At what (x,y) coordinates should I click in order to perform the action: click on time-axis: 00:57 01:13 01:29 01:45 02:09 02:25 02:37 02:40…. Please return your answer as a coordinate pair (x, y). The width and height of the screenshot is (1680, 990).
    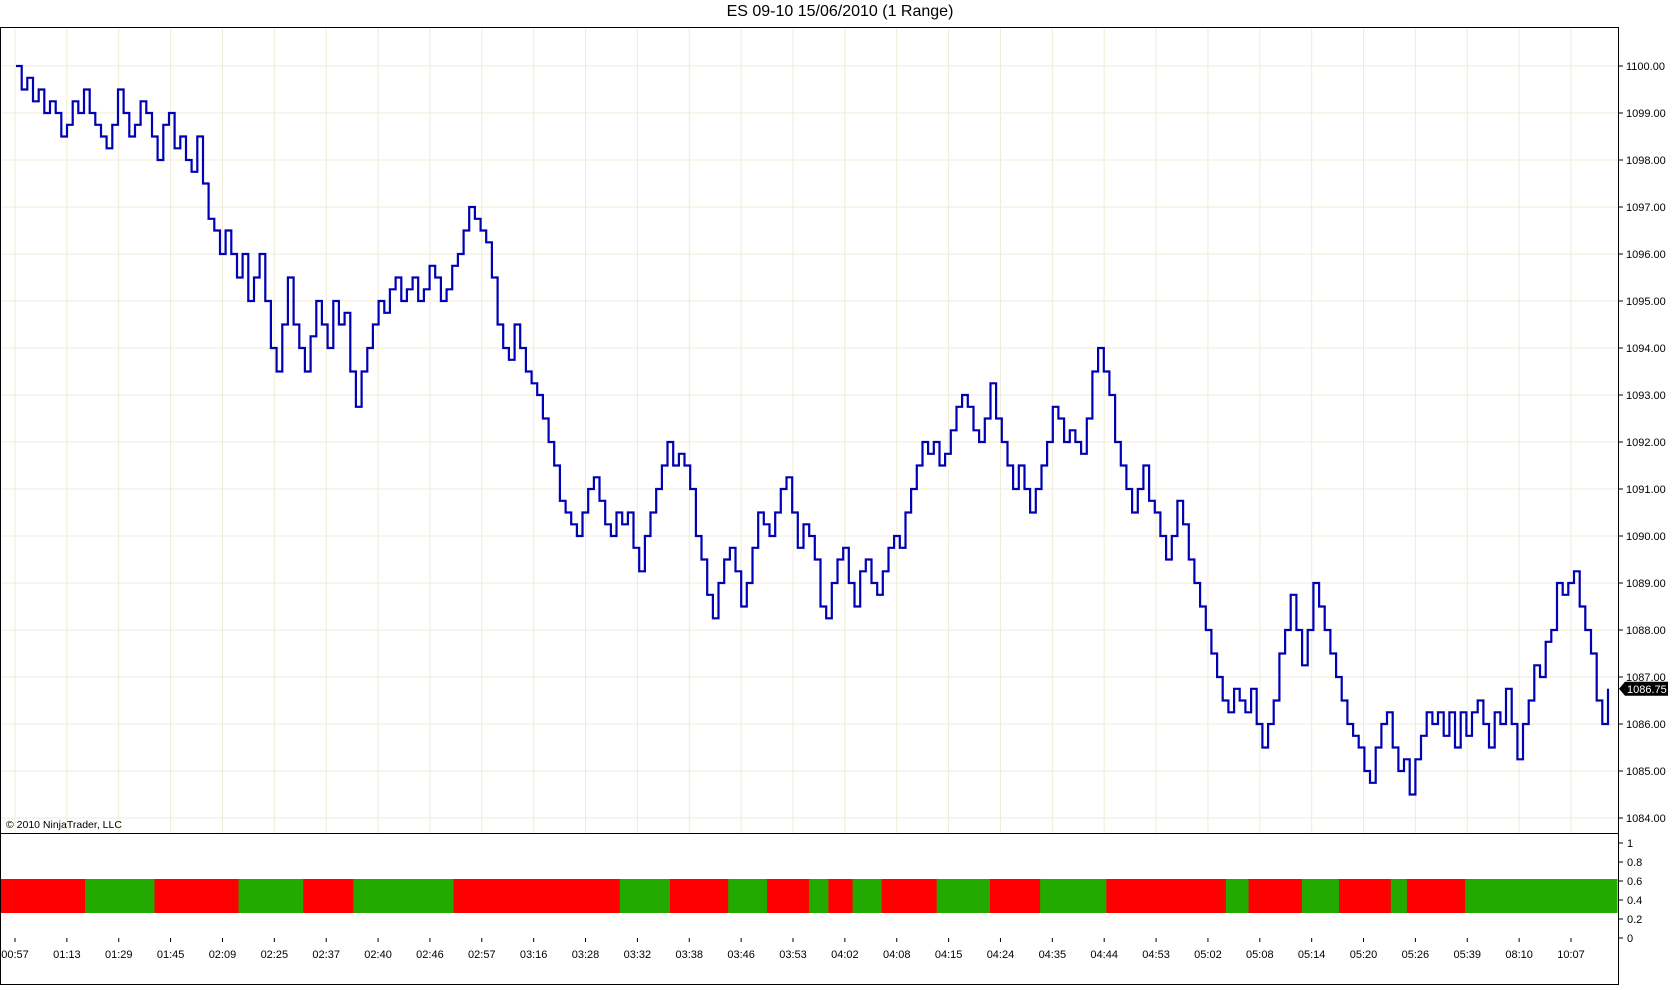
    Looking at the image, I should click on (793, 949).